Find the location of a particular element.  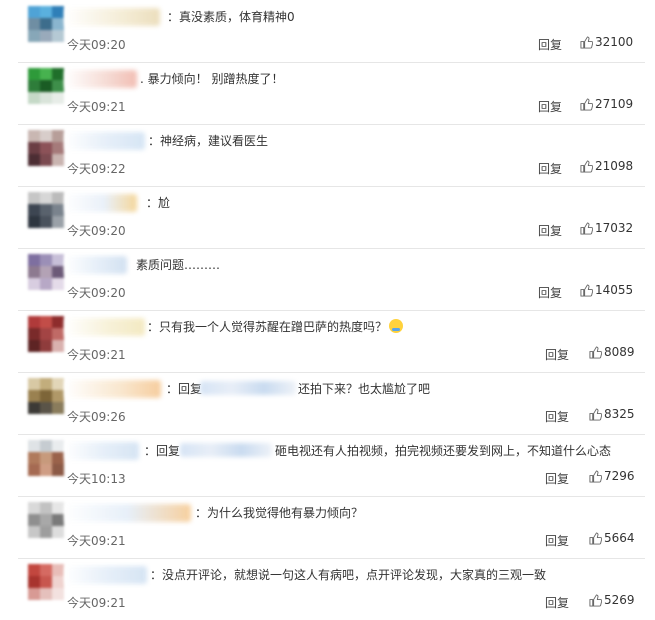

like-count: 7296 is located at coordinates (619, 476).